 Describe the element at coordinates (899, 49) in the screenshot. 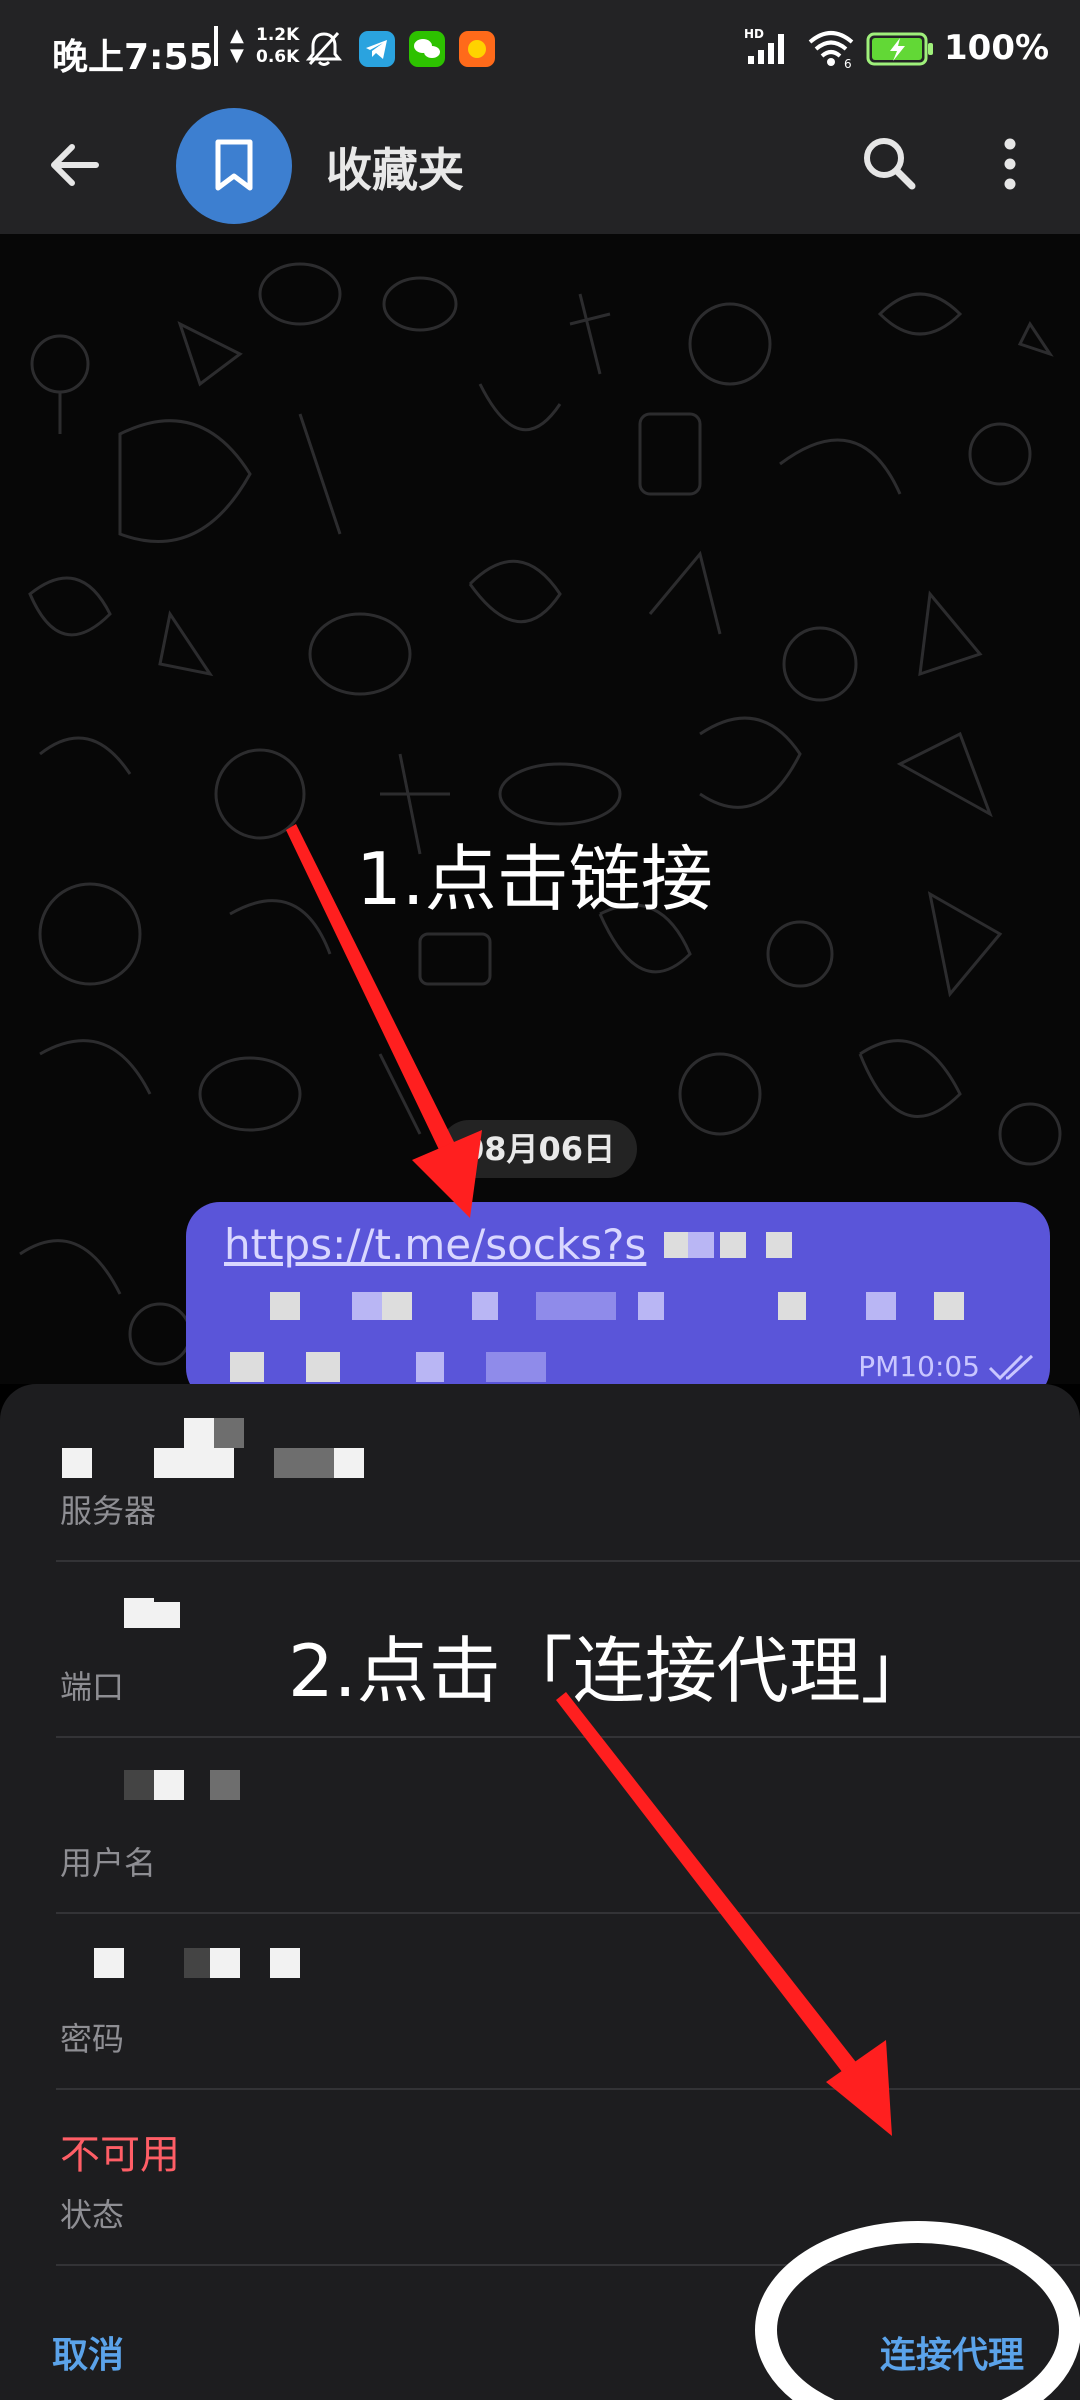

I see `battery-icon` at that location.